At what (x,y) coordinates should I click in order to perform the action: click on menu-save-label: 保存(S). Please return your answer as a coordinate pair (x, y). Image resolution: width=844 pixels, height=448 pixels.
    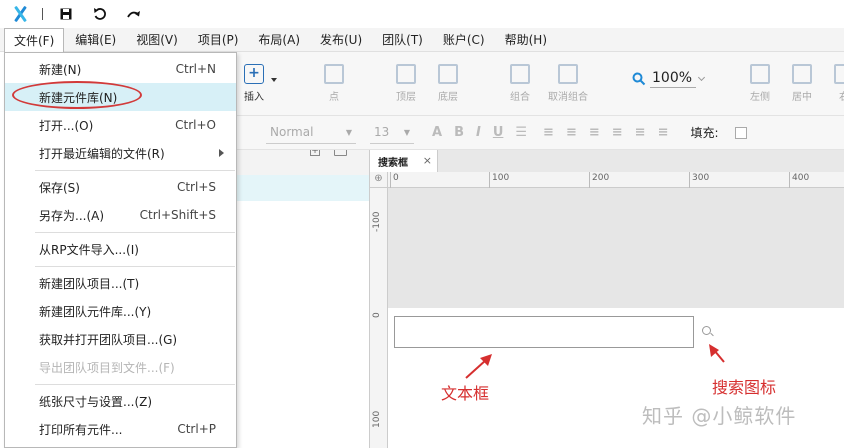
    Looking at the image, I should click on (59, 187).